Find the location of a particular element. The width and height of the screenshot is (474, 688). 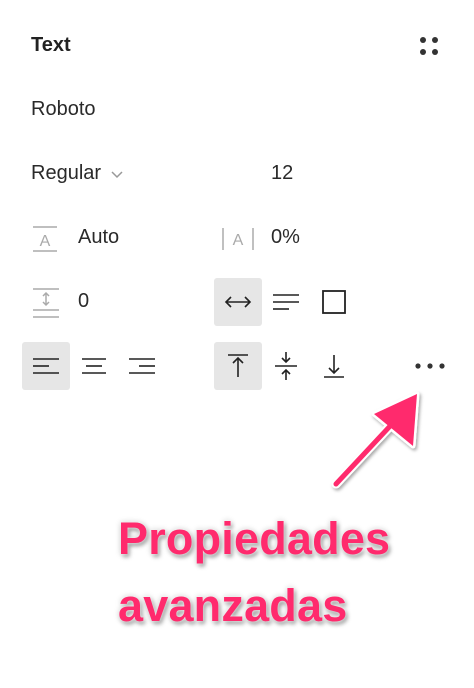

line-height-input: Auto is located at coordinates (98, 237).